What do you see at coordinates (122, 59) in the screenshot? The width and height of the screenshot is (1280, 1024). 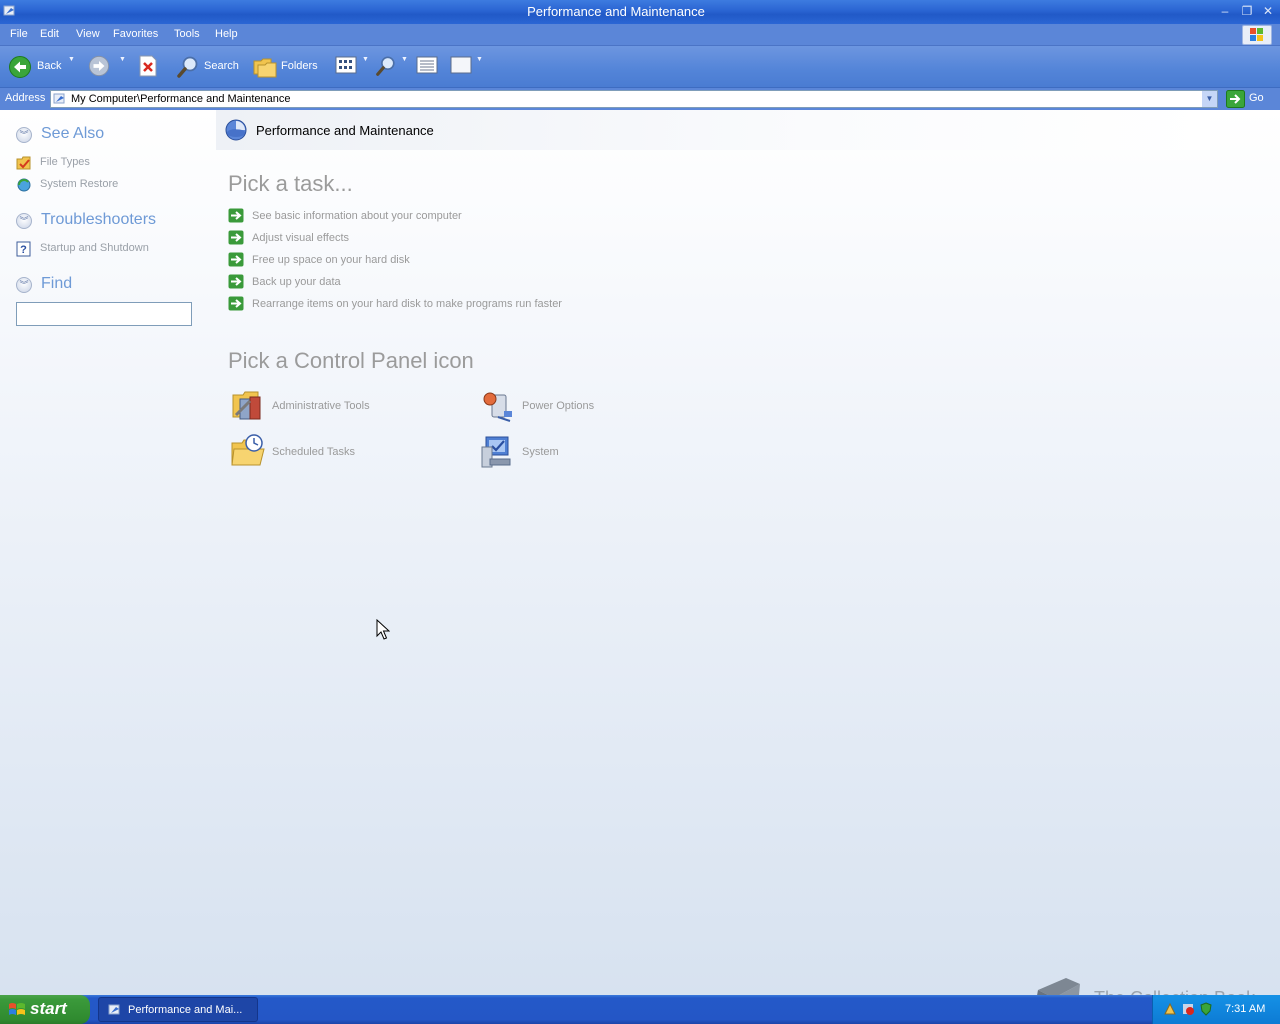 I see `forward-dropdown-chevron-icon: ▼` at bounding box center [122, 59].